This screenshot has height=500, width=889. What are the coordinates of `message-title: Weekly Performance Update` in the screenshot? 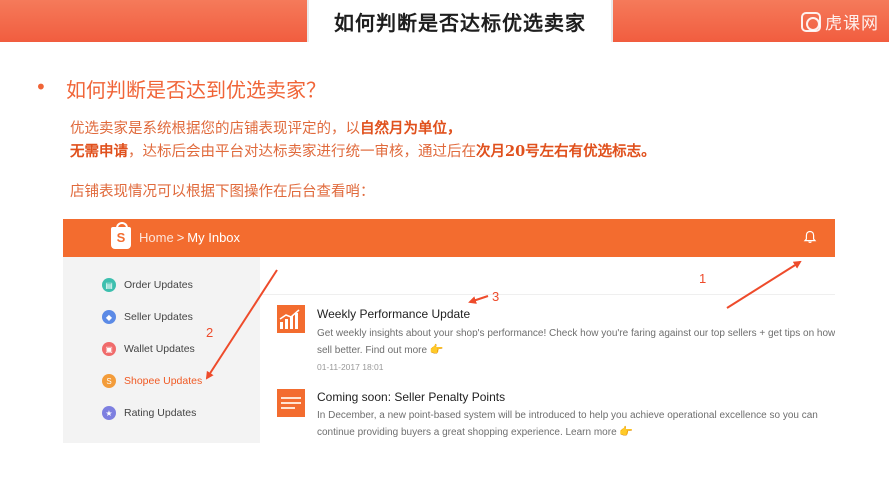 It's located at (393, 314).